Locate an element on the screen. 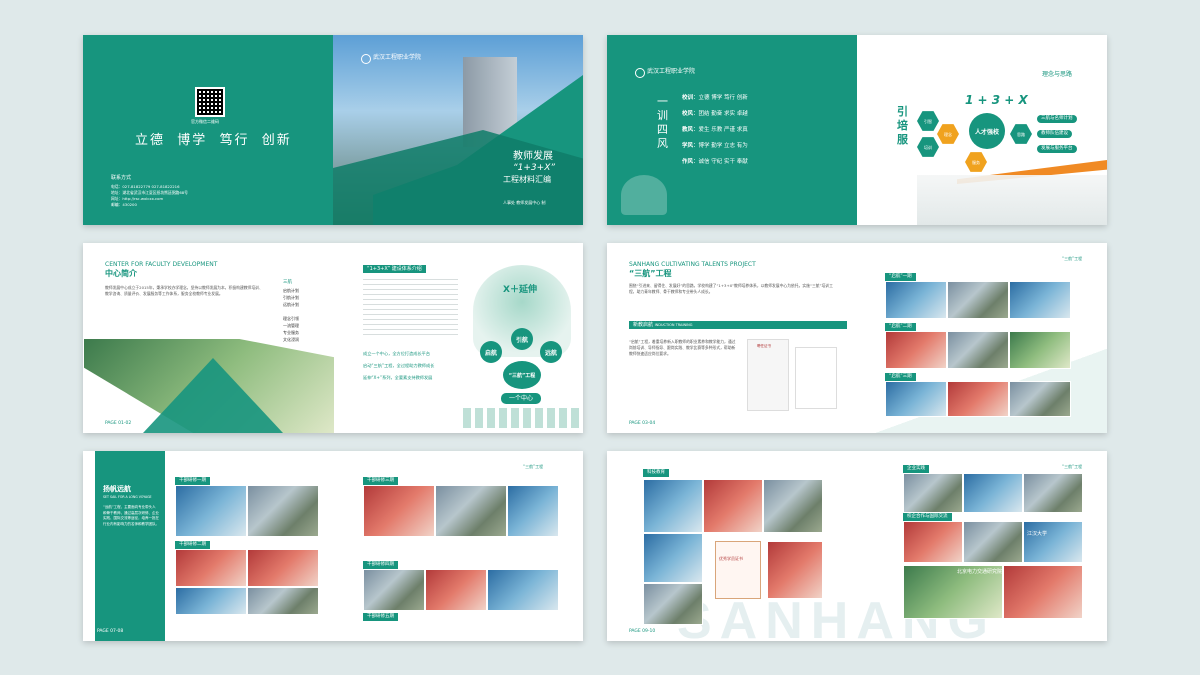  center-en-title: CENTER FOR FACULTY DEVELOPMENT is located at coordinates (161, 264).